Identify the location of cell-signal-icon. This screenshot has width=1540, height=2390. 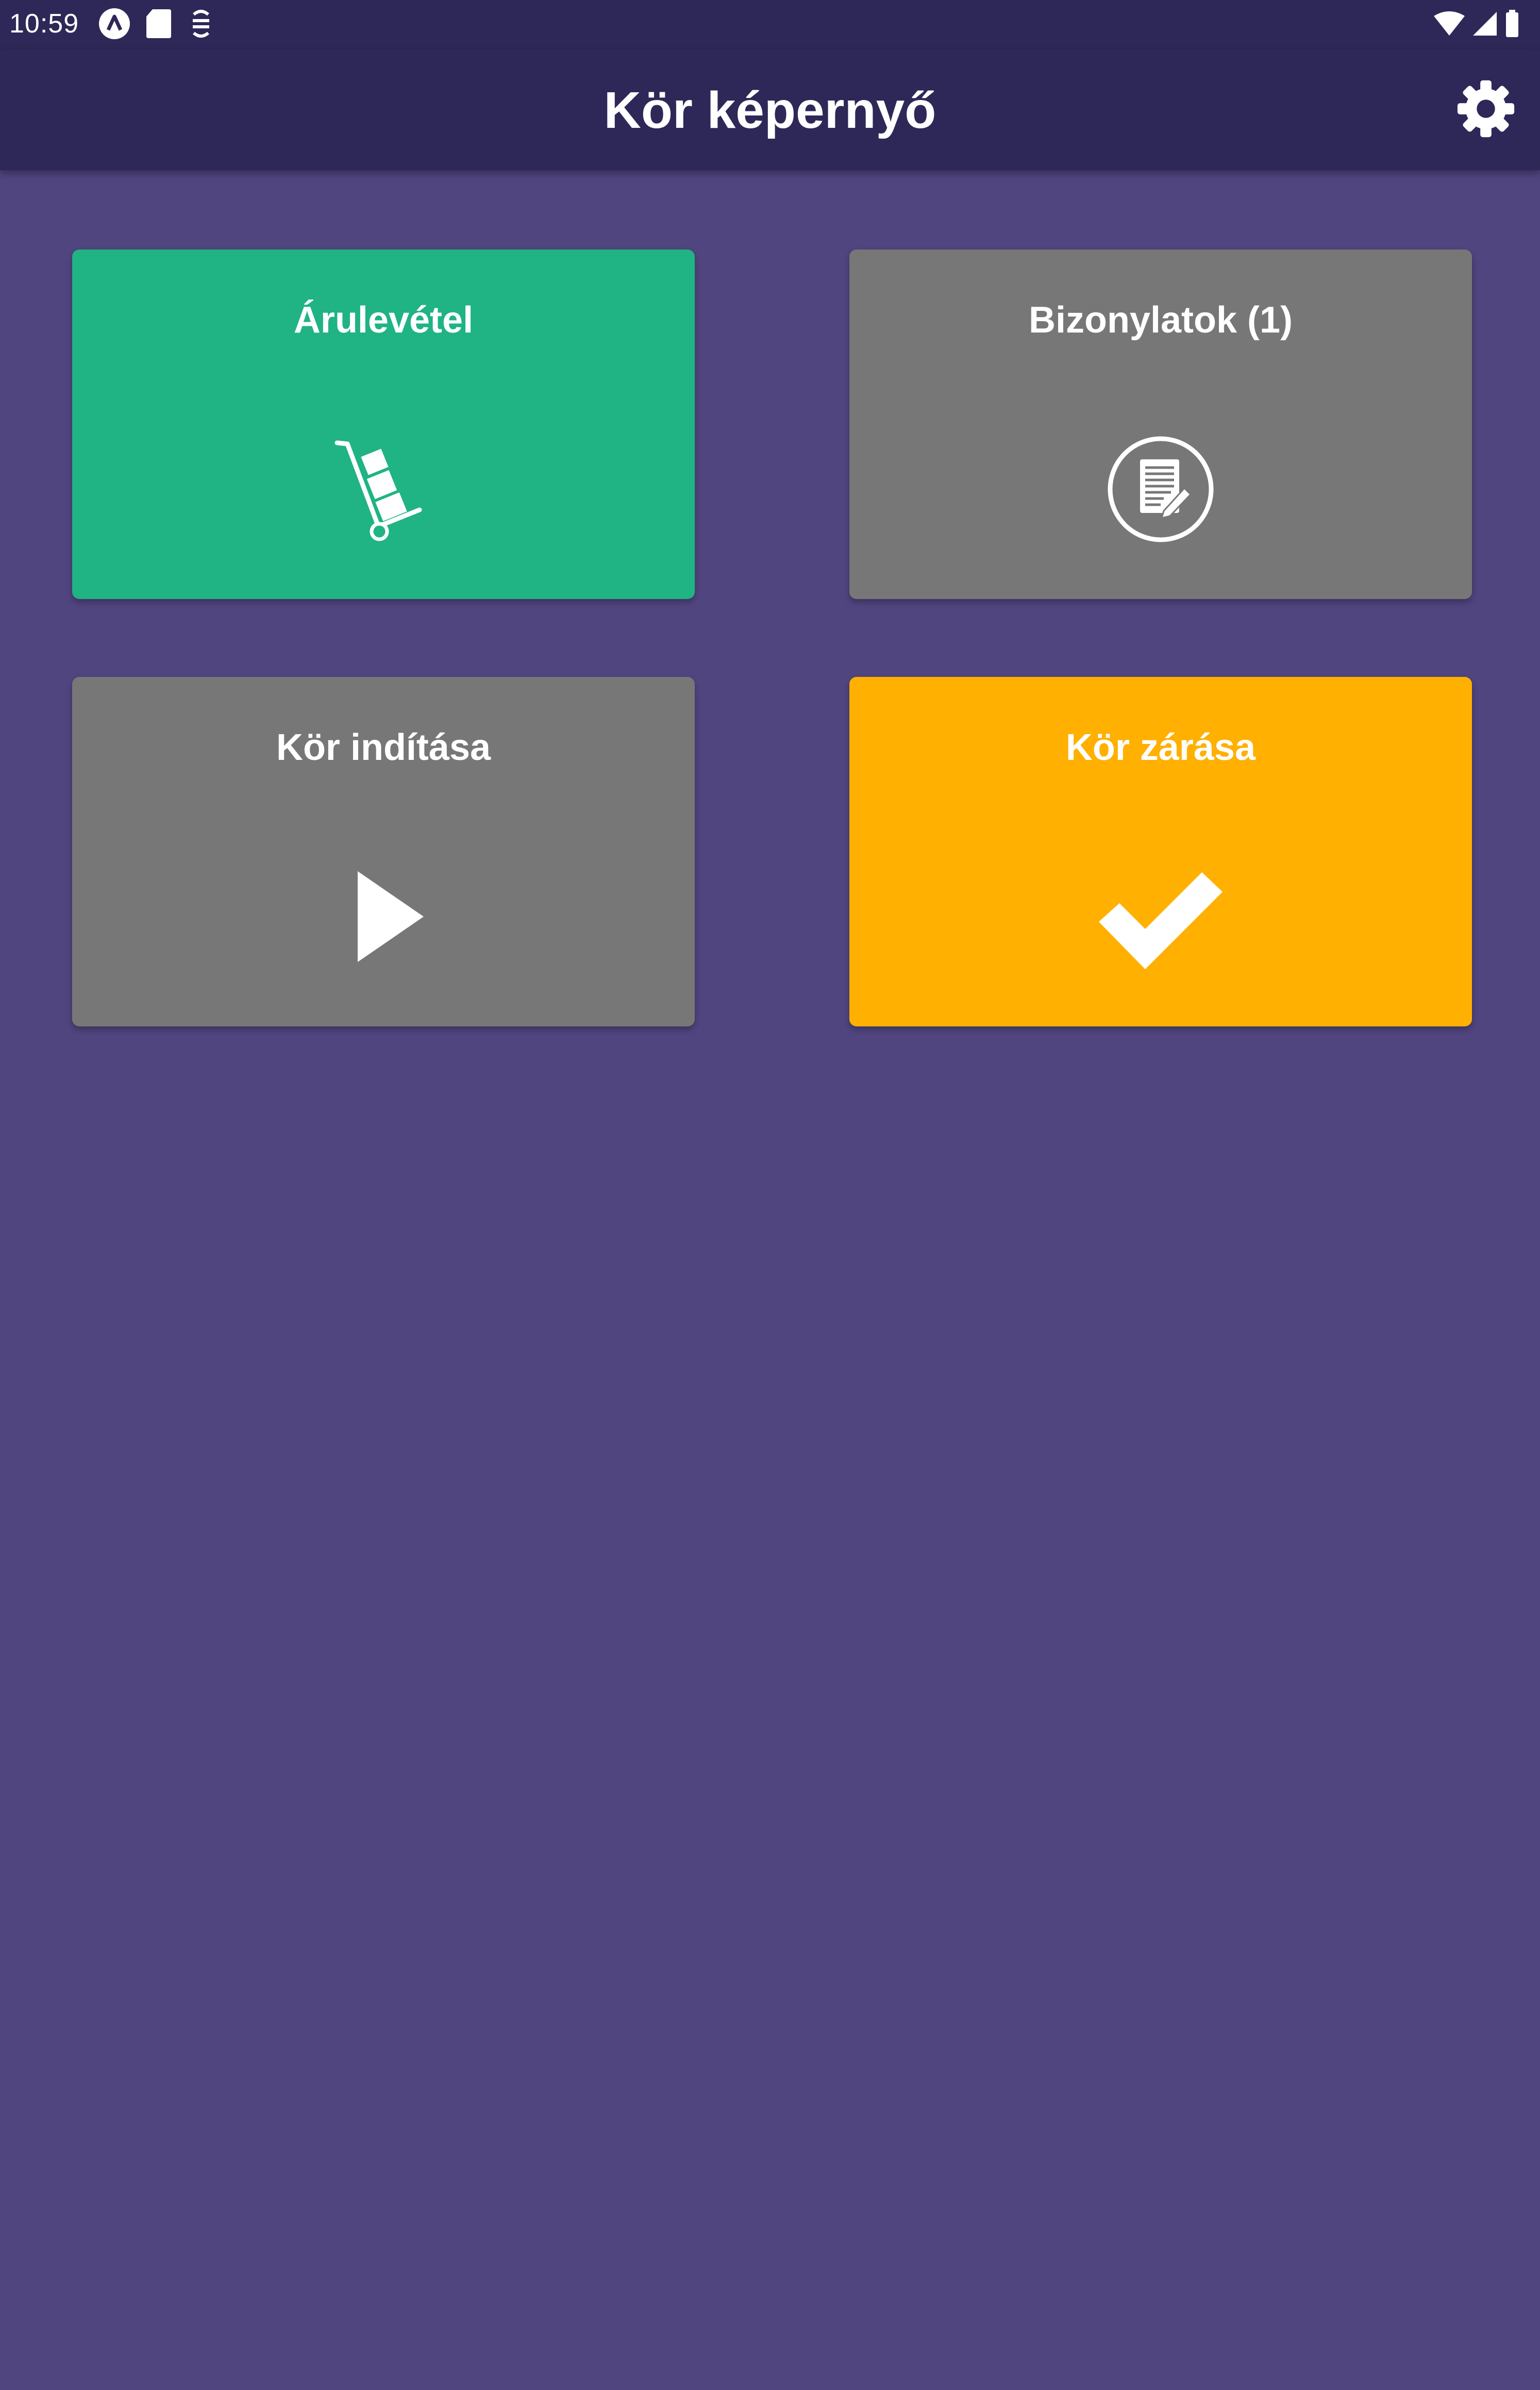
(1485, 24).